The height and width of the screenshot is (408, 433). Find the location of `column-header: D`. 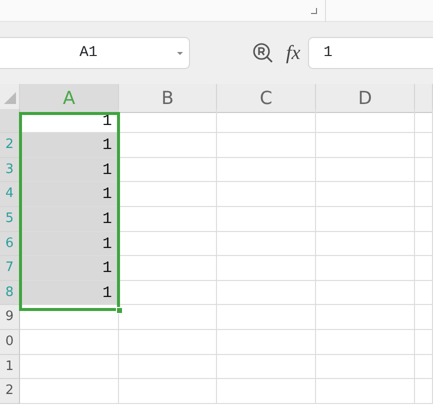

column-header: D is located at coordinates (365, 98).